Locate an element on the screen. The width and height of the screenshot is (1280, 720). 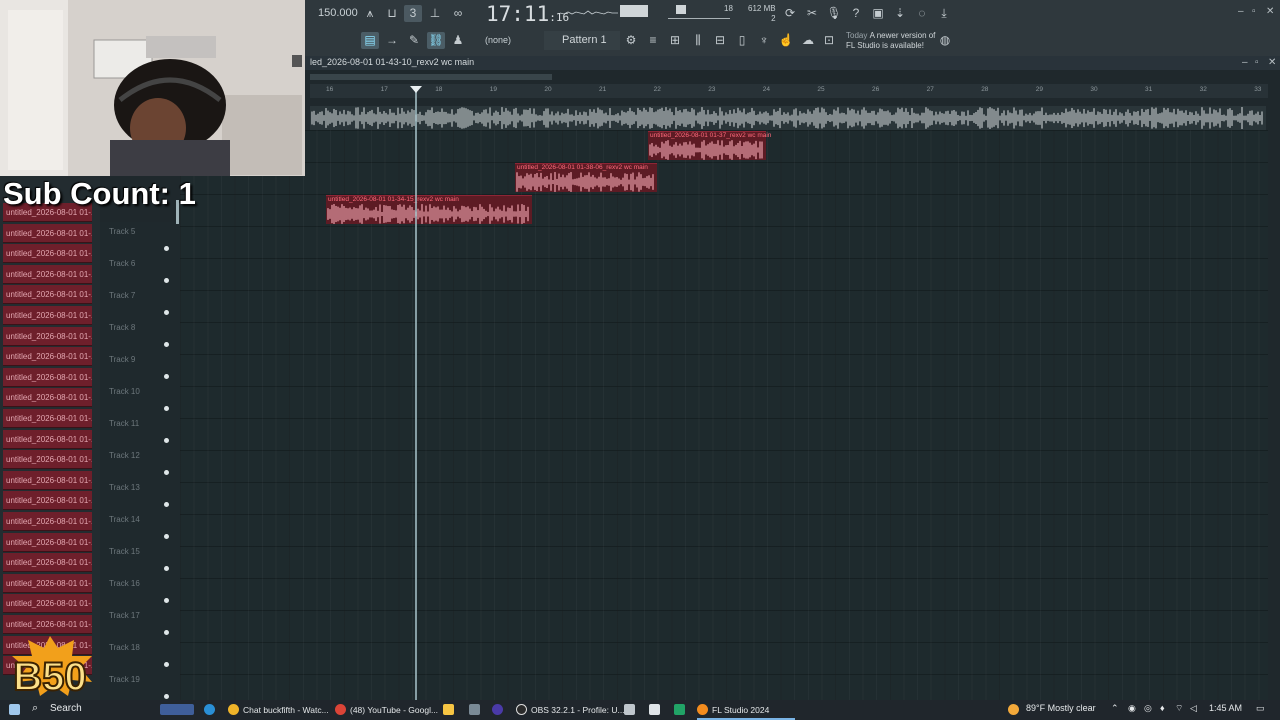
pattern-selector: Pattern 1 is located at coordinates (582, 40).